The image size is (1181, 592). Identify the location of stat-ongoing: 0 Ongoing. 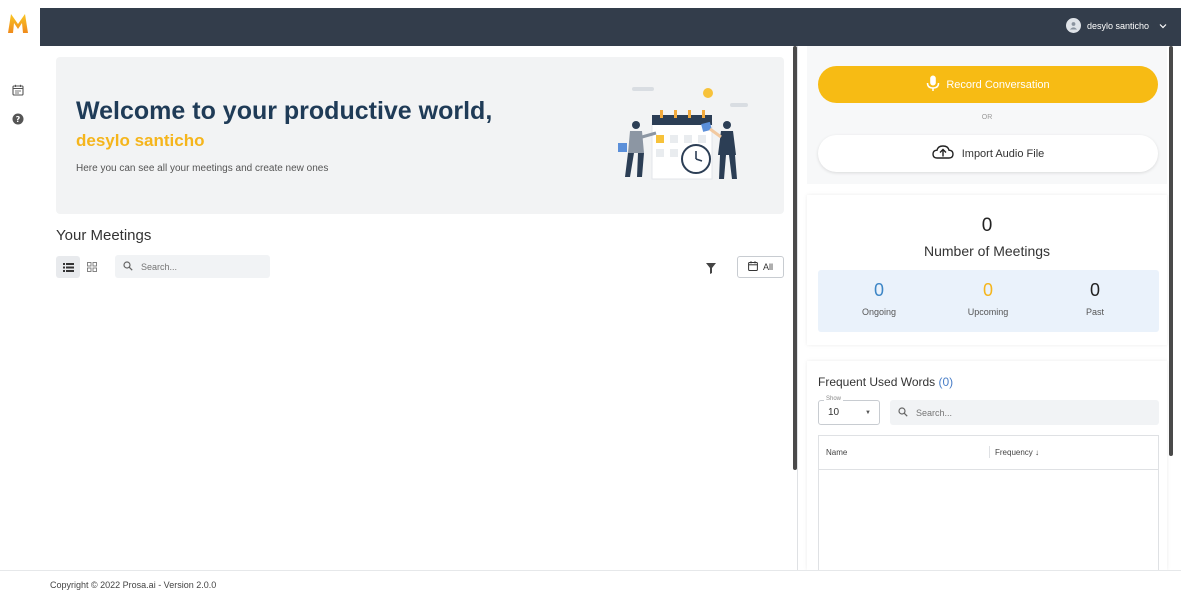
(879, 298).